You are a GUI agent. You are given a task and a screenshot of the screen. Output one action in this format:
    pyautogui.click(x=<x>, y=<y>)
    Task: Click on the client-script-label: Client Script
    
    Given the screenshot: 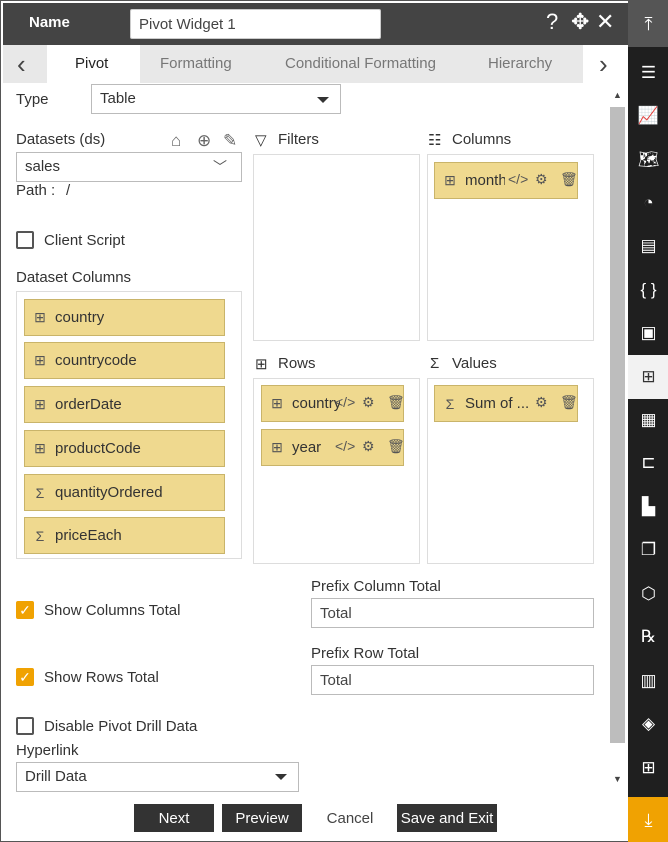 What is the action you would take?
    pyautogui.click(x=84, y=240)
    